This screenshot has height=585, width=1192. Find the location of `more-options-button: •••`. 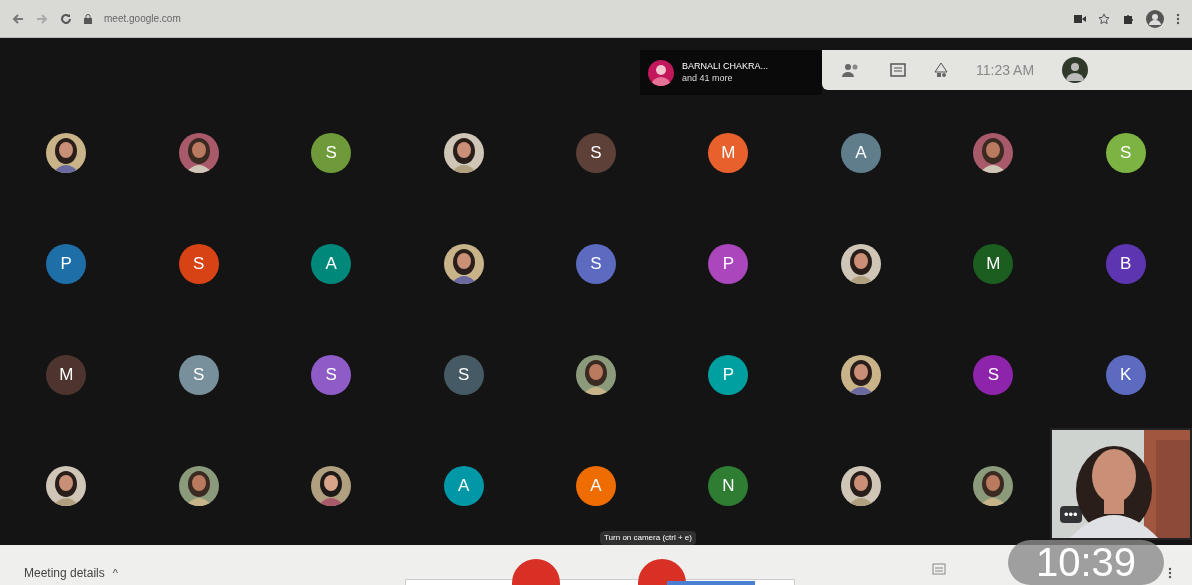

more-options-button: ••• is located at coordinates (1071, 514).